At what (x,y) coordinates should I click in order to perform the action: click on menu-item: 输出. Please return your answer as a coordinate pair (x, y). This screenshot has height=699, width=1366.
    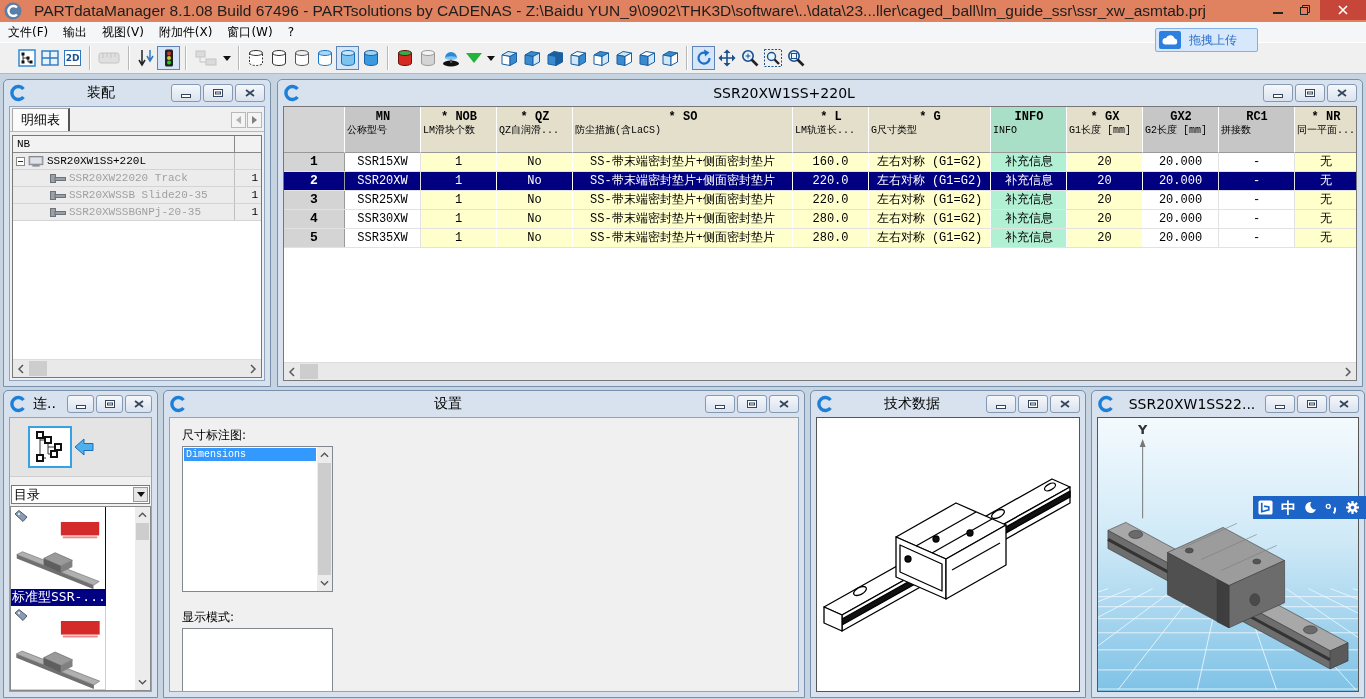
    Looking at the image, I should click on (75, 32).